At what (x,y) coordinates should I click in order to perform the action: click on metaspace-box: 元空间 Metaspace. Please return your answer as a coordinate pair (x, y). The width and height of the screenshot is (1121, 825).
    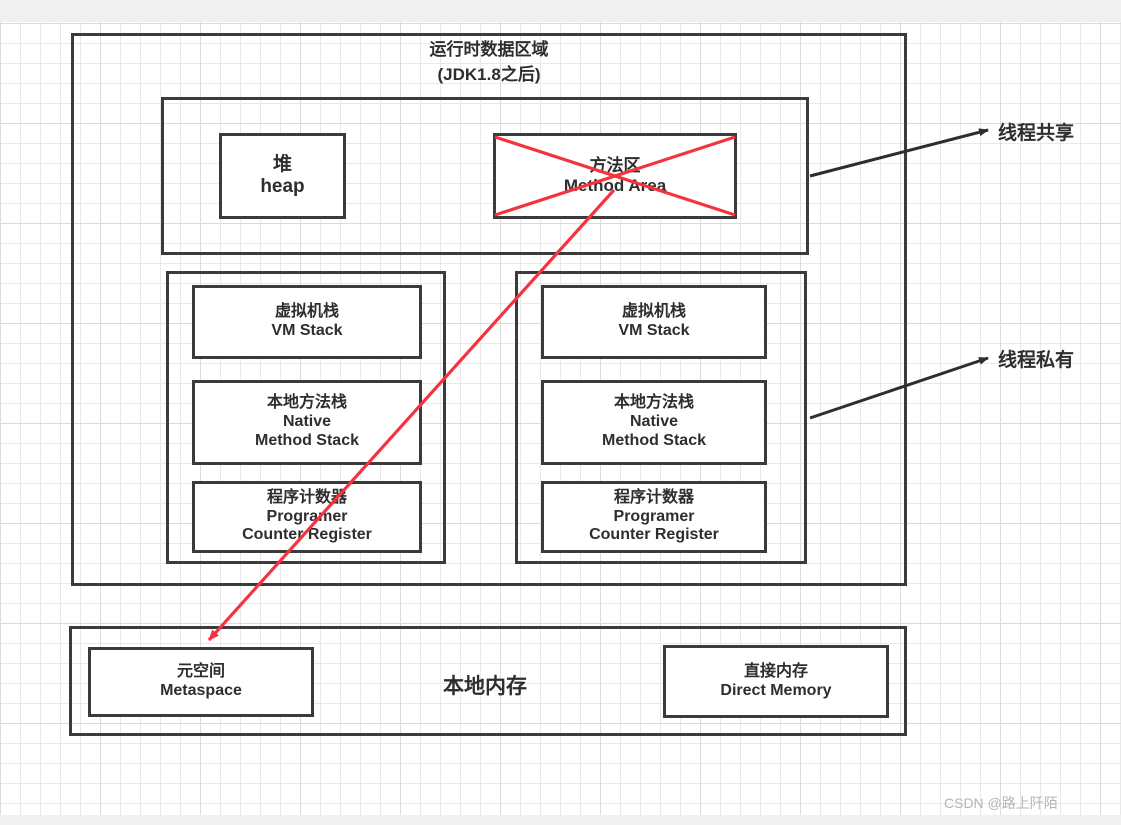
    Looking at the image, I should click on (201, 682).